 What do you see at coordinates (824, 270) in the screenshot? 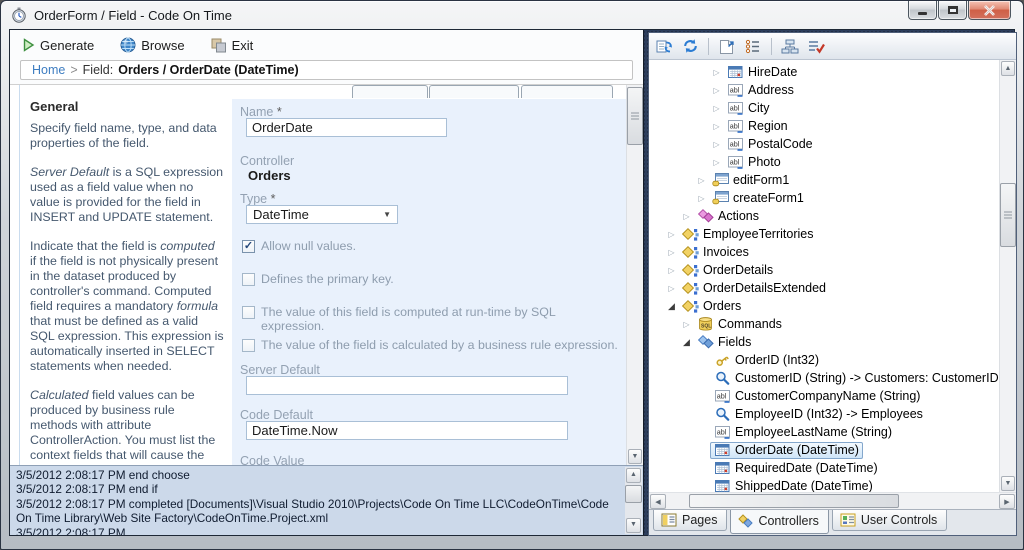
I see `tree-row: ▷ OrderDetails` at bounding box center [824, 270].